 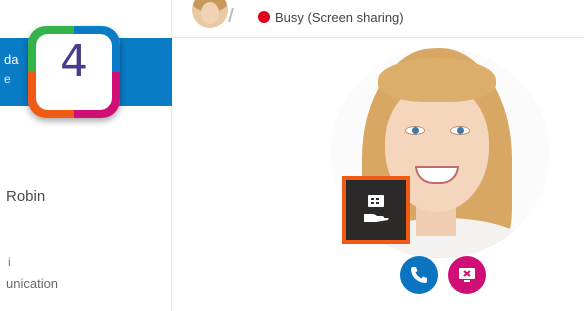 I want to click on phone-icon, so click(x=419, y=275).